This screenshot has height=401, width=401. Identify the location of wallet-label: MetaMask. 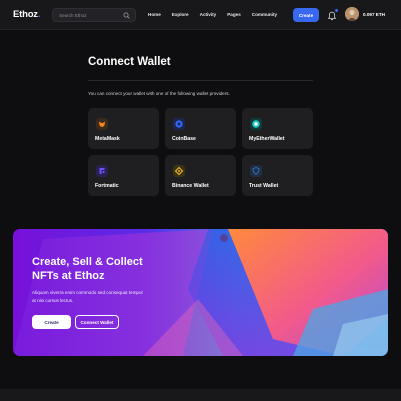
(107, 139).